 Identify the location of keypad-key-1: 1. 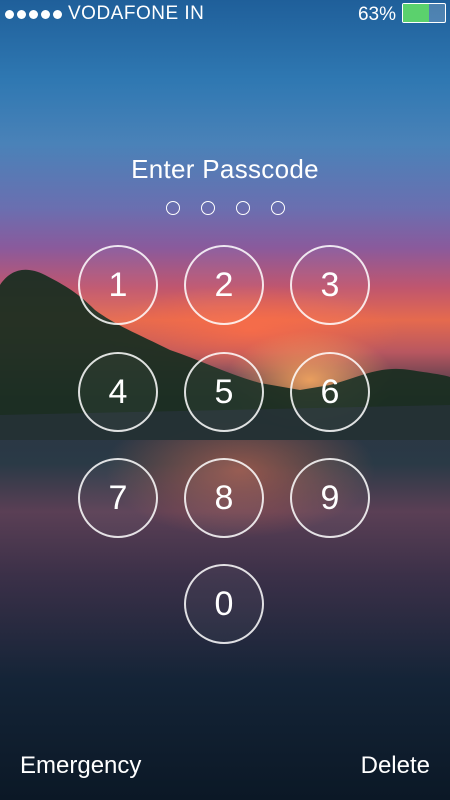
(118, 285).